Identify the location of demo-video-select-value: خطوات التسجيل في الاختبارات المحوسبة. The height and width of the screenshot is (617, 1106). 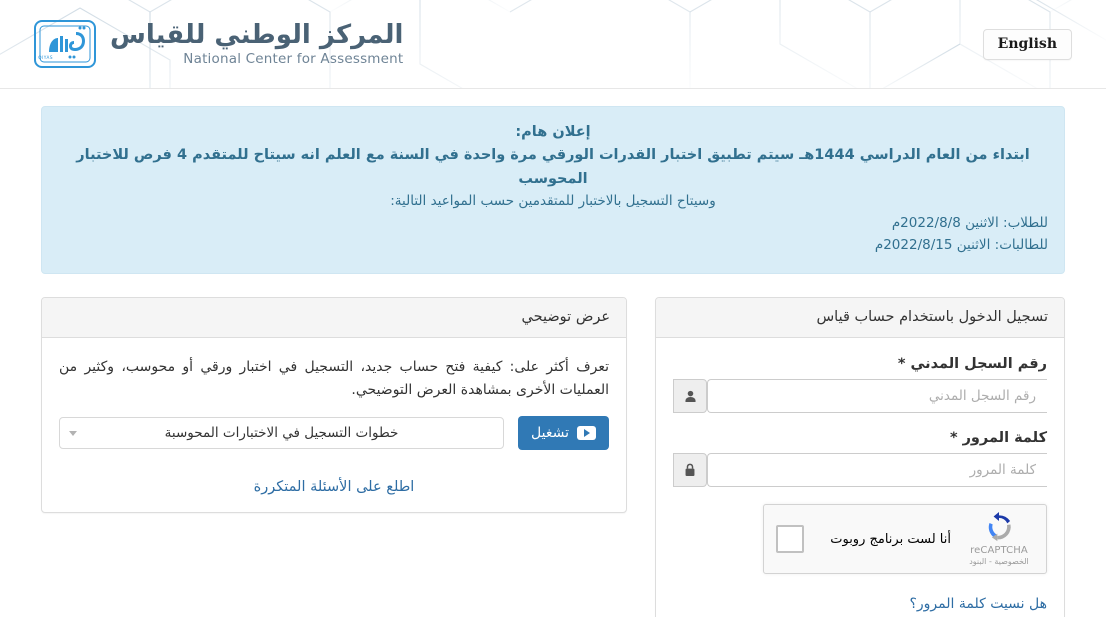
(281, 433).